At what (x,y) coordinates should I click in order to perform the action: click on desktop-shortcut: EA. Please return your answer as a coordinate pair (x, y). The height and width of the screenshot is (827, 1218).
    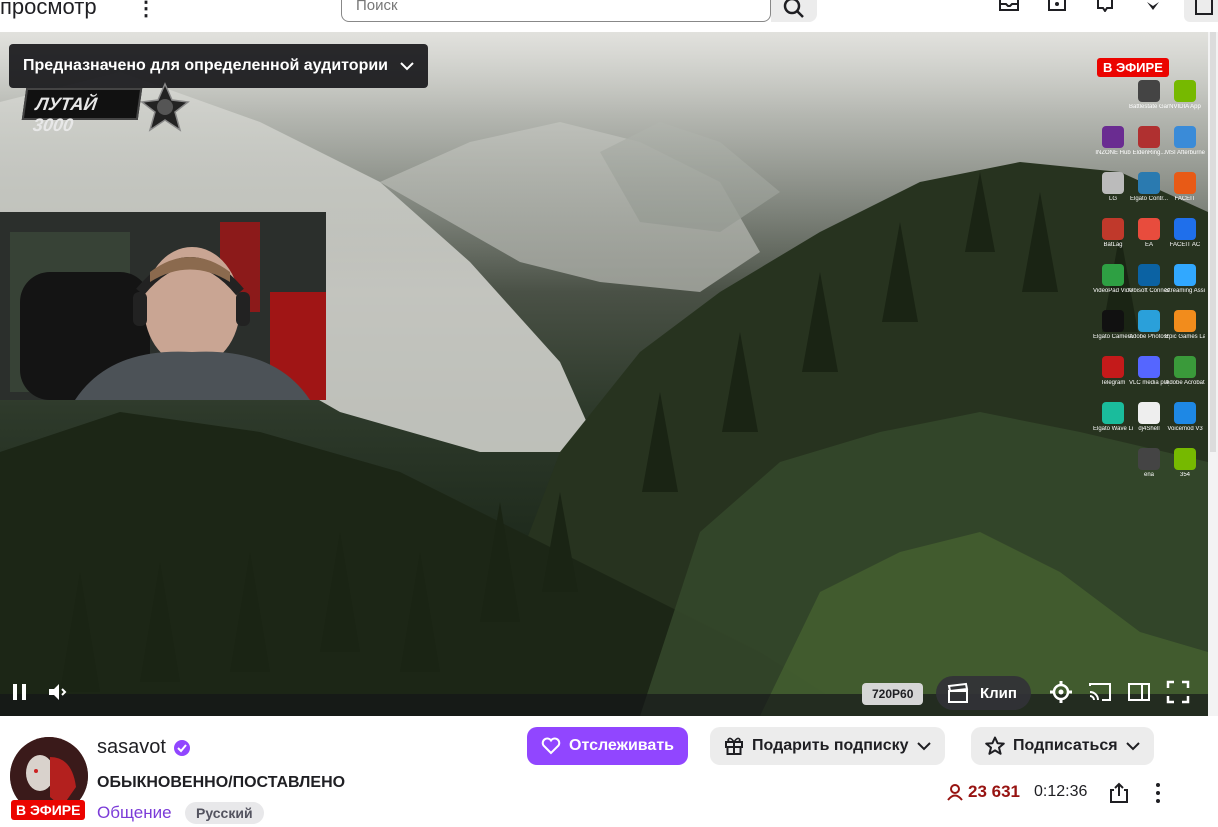
    Looking at the image, I should click on (1149, 240).